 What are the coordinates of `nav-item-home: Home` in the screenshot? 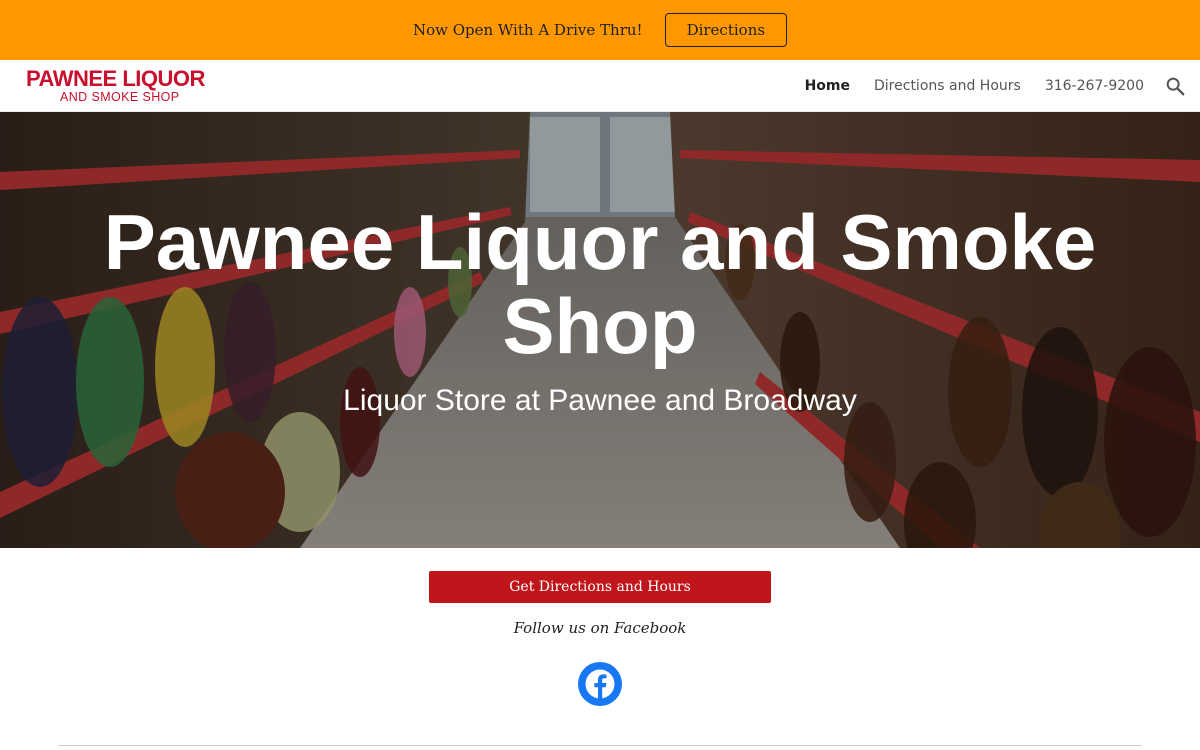 It's located at (827, 86).